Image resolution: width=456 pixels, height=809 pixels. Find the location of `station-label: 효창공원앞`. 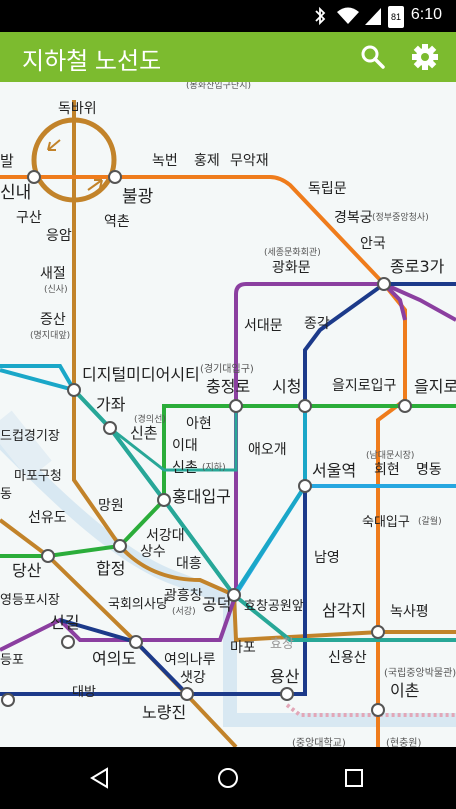

station-label: 효창공원앞 is located at coordinates (274, 606).